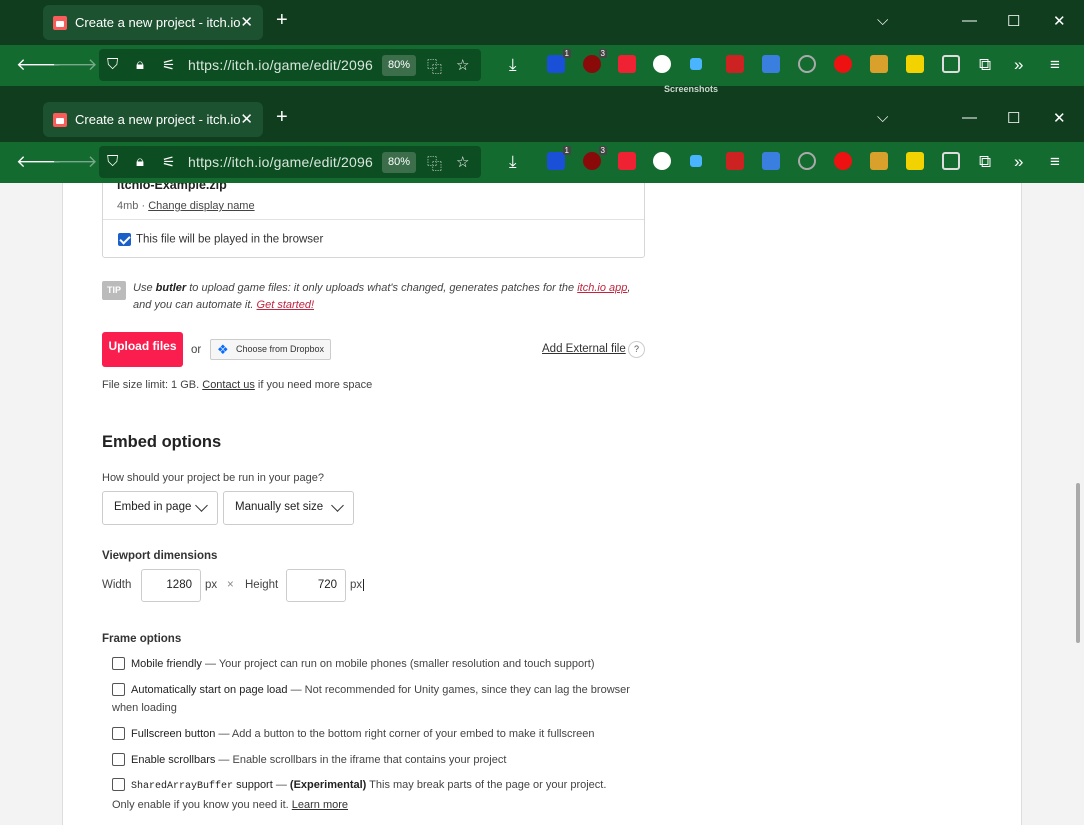 This screenshot has height=825, width=1084. I want to click on played-in-browser-option: This file will be played in the browser, so click(220, 239).